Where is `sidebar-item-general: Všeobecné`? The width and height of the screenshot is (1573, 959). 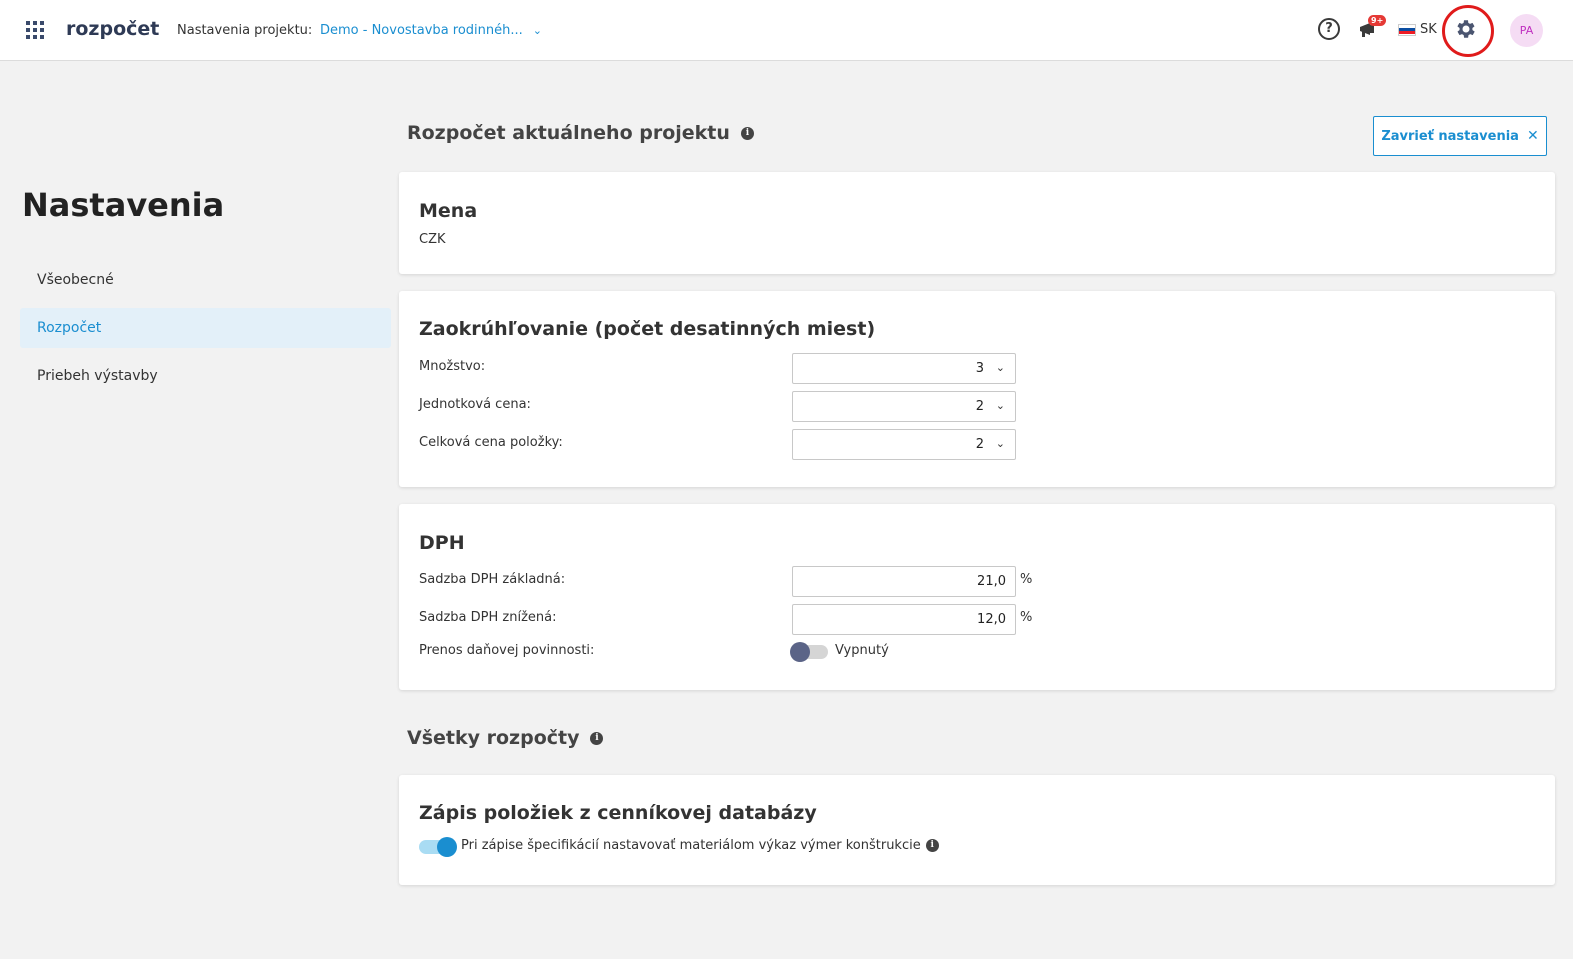
sidebar-item-general: Všeobecné is located at coordinates (205, 280).